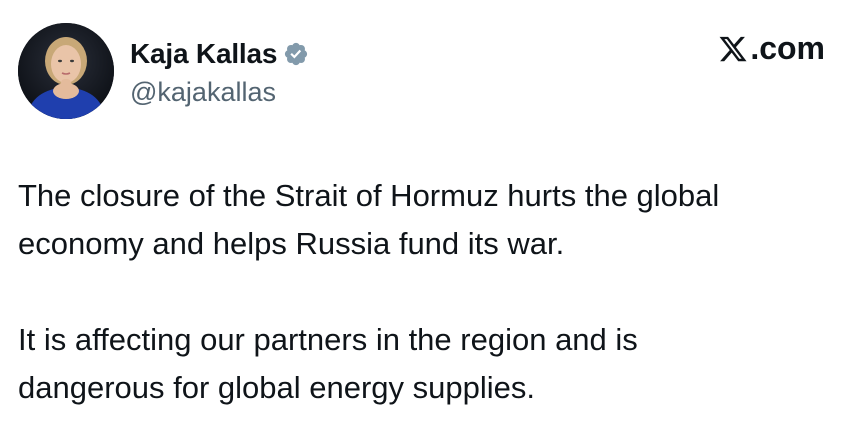  I want to click on display-name: Kaja Kallas, so click(203, 54).